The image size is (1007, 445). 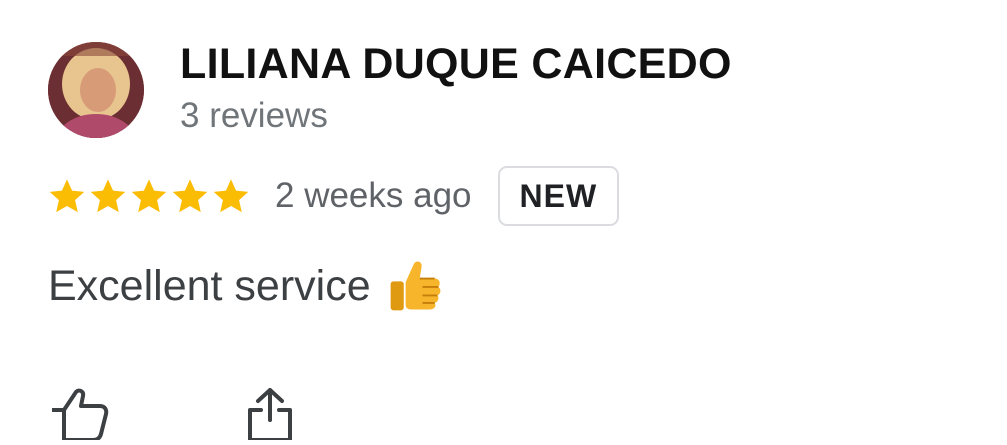 I want to click on reviewer-avatar, so click(x=96, y=90).